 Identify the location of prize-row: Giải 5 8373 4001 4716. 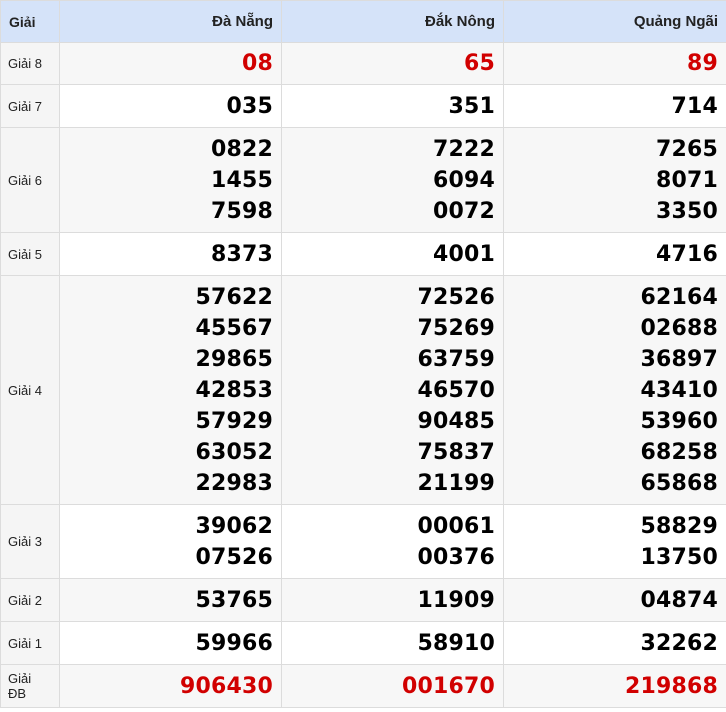
(363, 254).